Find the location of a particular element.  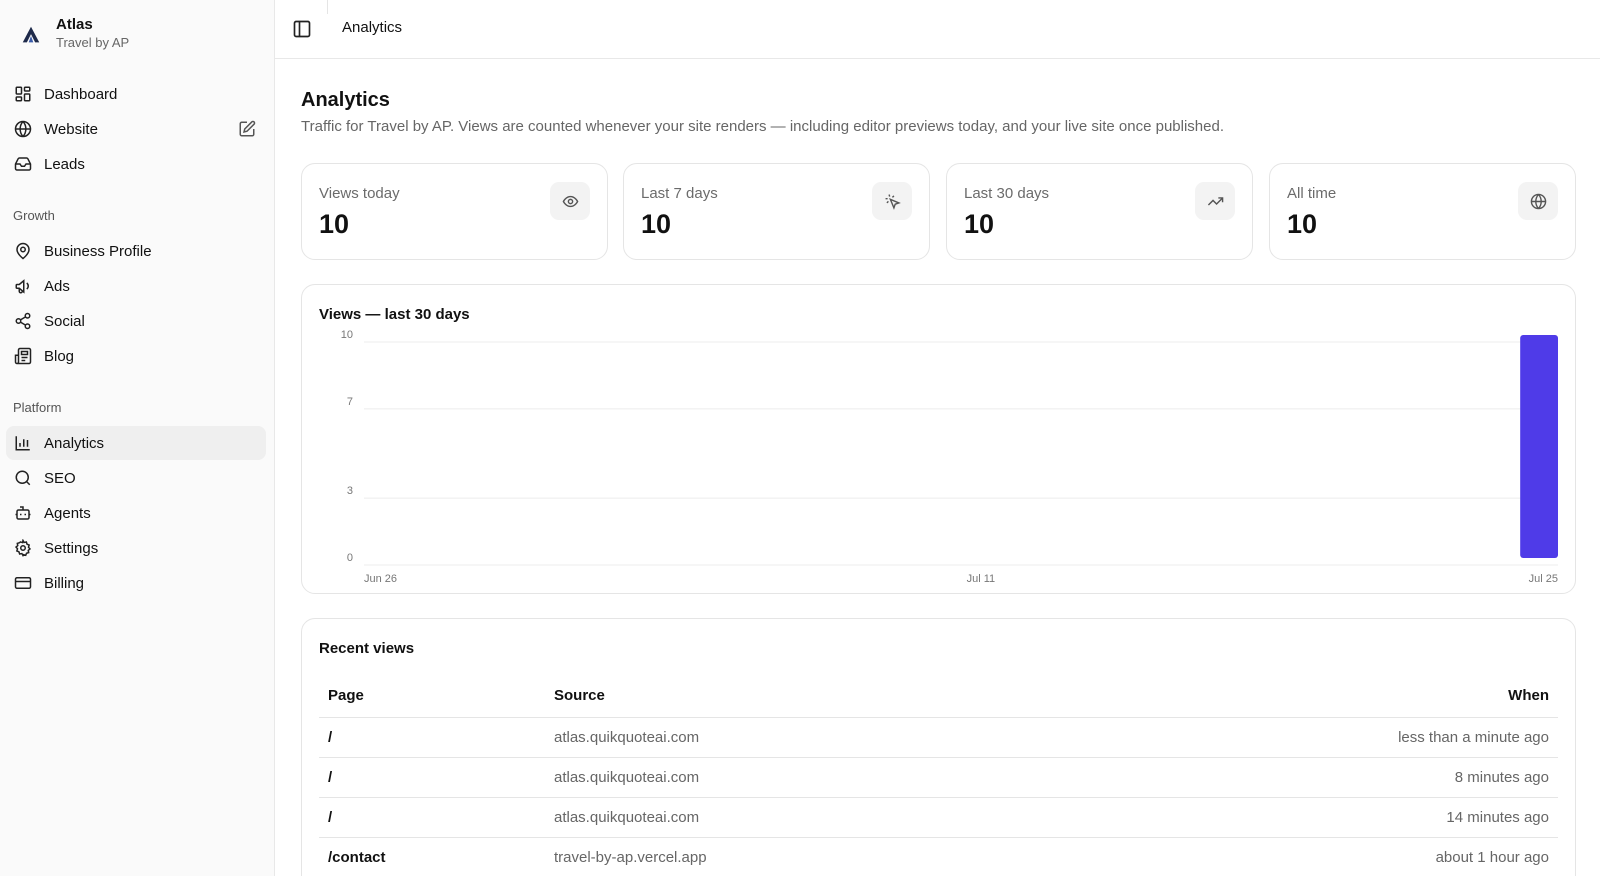

sidebar-item-label: Leads is located at coordinates (64, 164).